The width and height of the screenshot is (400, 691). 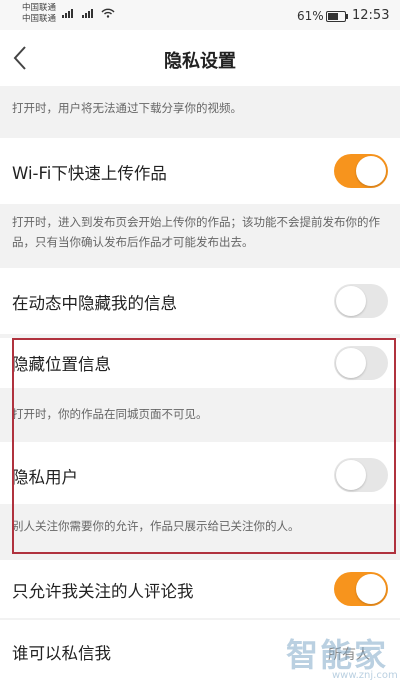 What do you see at coordinates (200, 61) in the screenshot?
I see `page-title: 隐私设置` at bounding box center [200, 61].